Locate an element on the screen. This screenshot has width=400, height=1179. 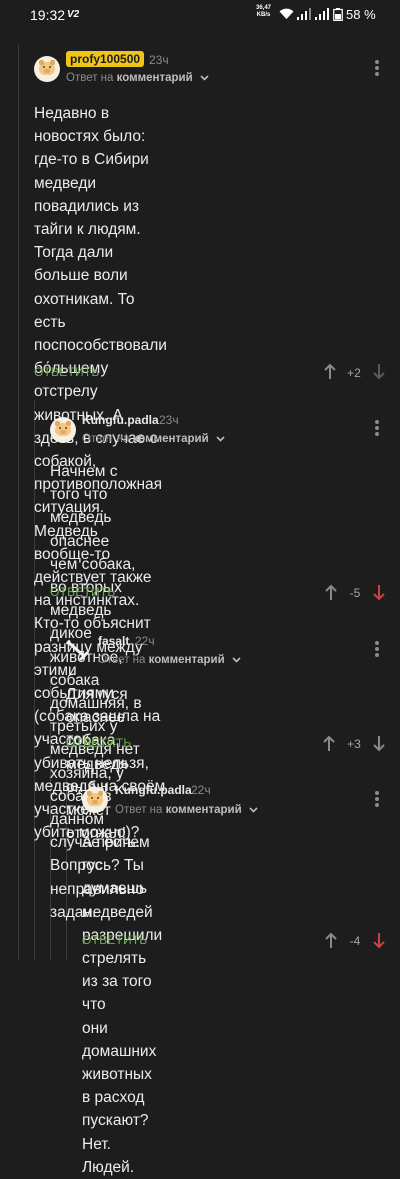
network-speed-value: 36,47 is located at coordinates (264, 8).